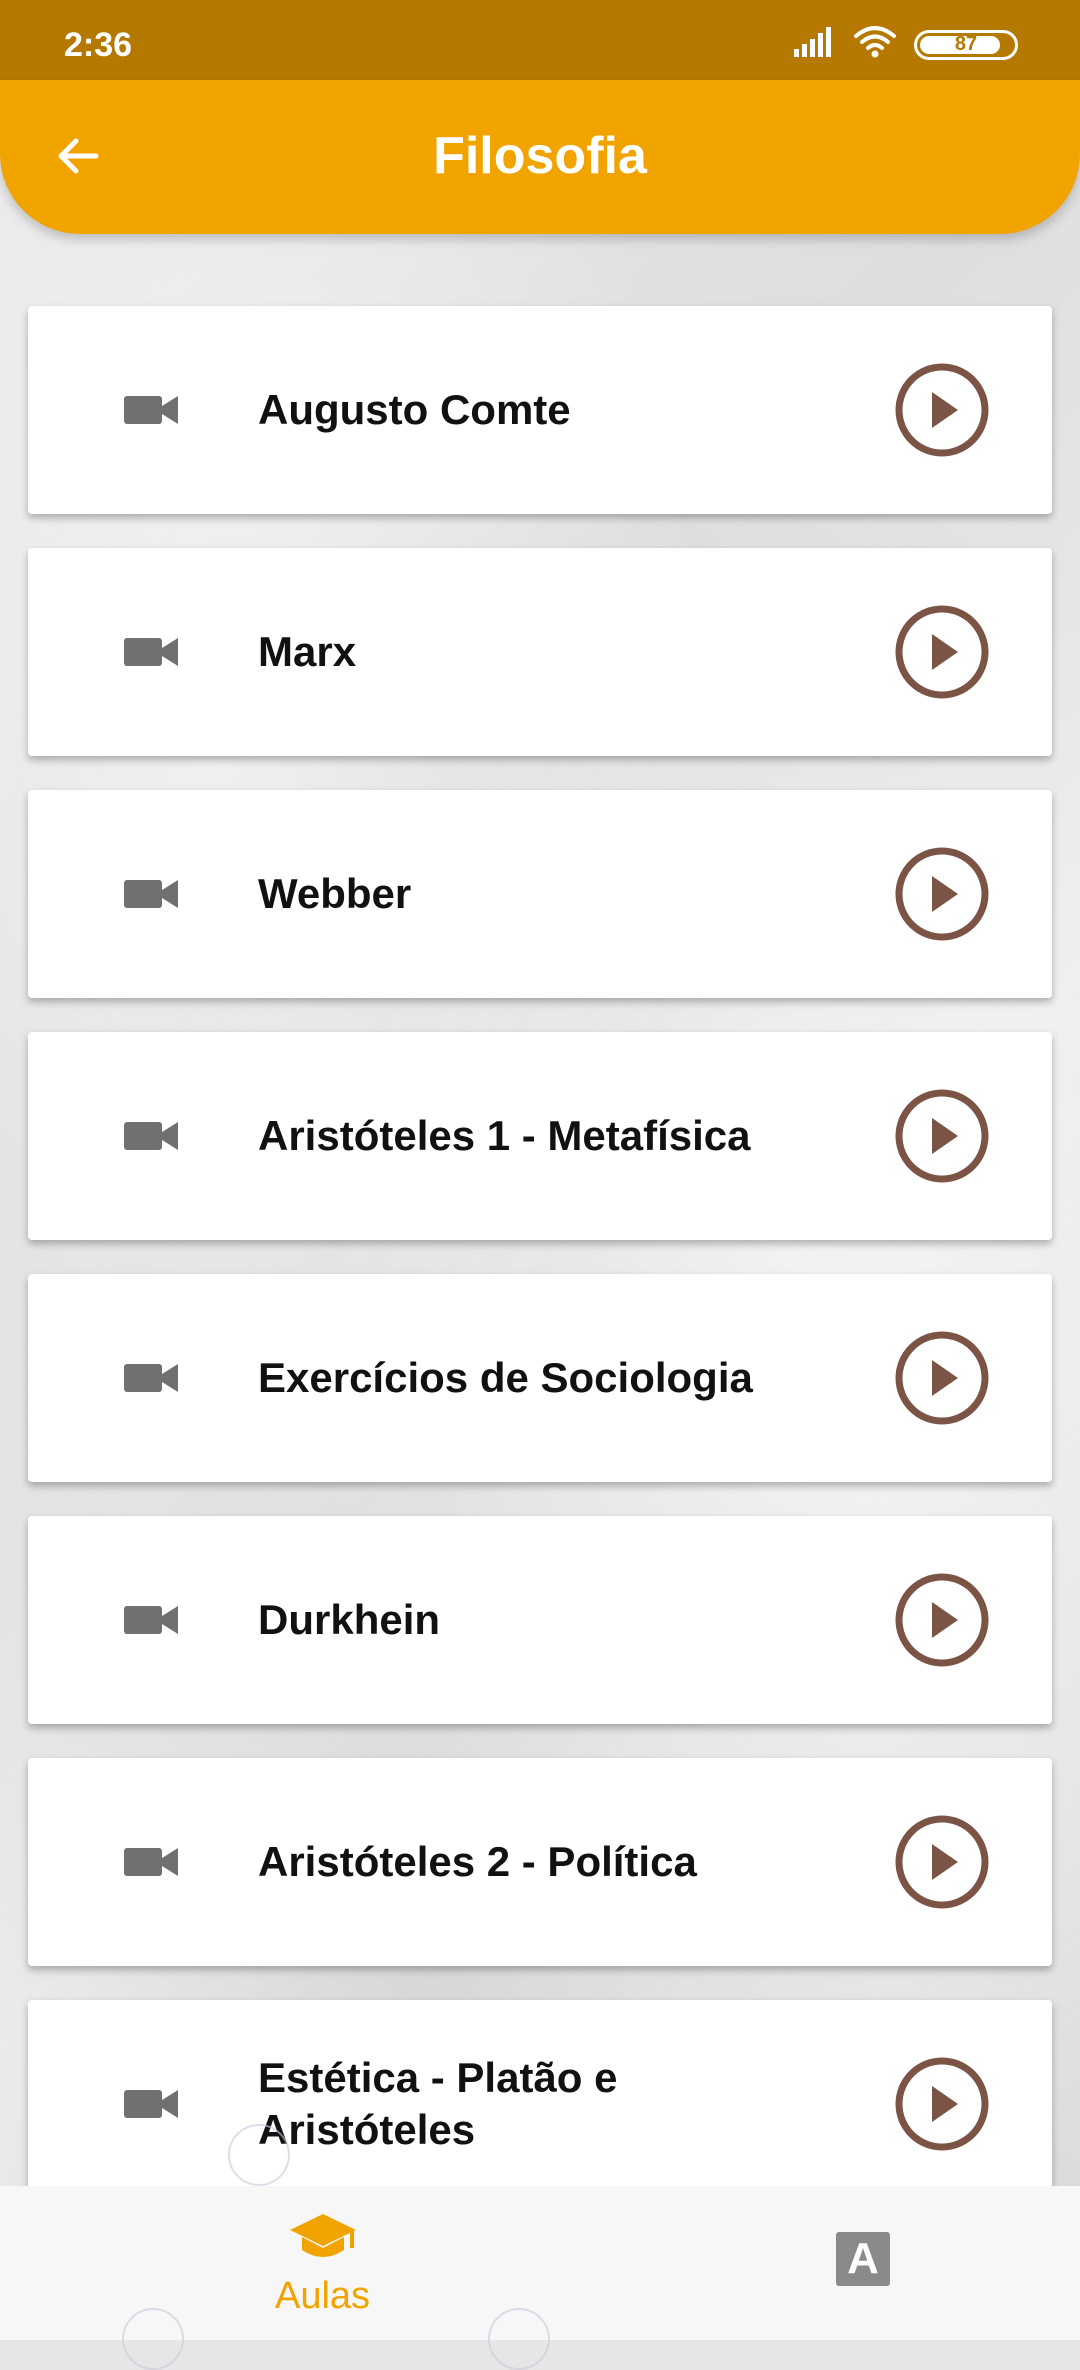 This screenshot has width=1080, height=2370. What do you see at coordinates (438, 2103) in the screenshot?
I see `lesson-title: Estética - Platão e Aristóteles` at bounding box center [438, 2103].